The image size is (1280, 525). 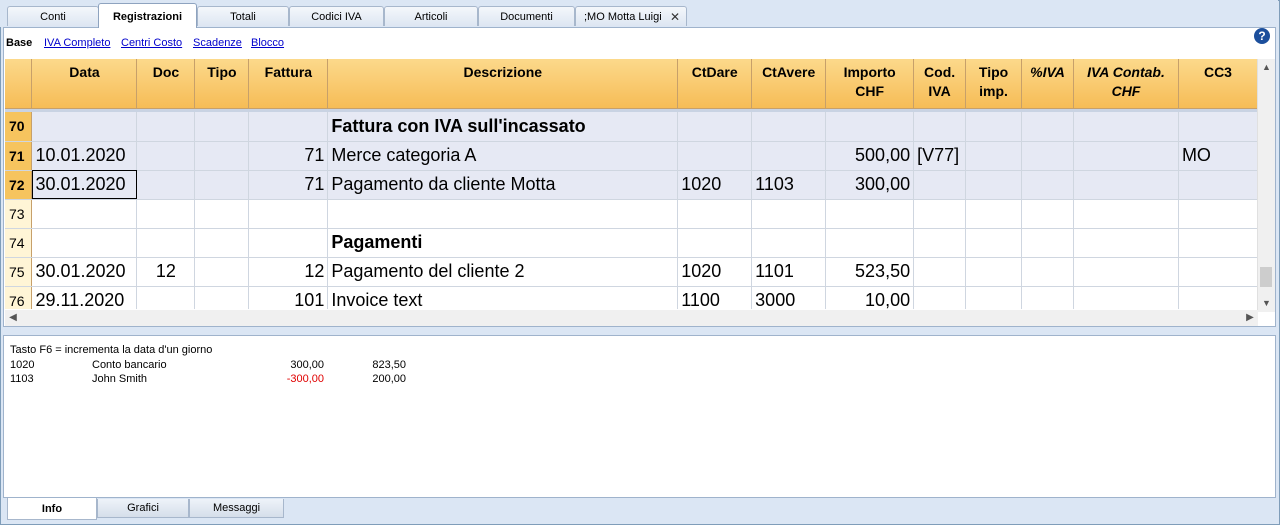 What do you see at coordinates (288, 185) in the screenshot?
I see `cell-fattura: 71` at bounding box center [288, 185].